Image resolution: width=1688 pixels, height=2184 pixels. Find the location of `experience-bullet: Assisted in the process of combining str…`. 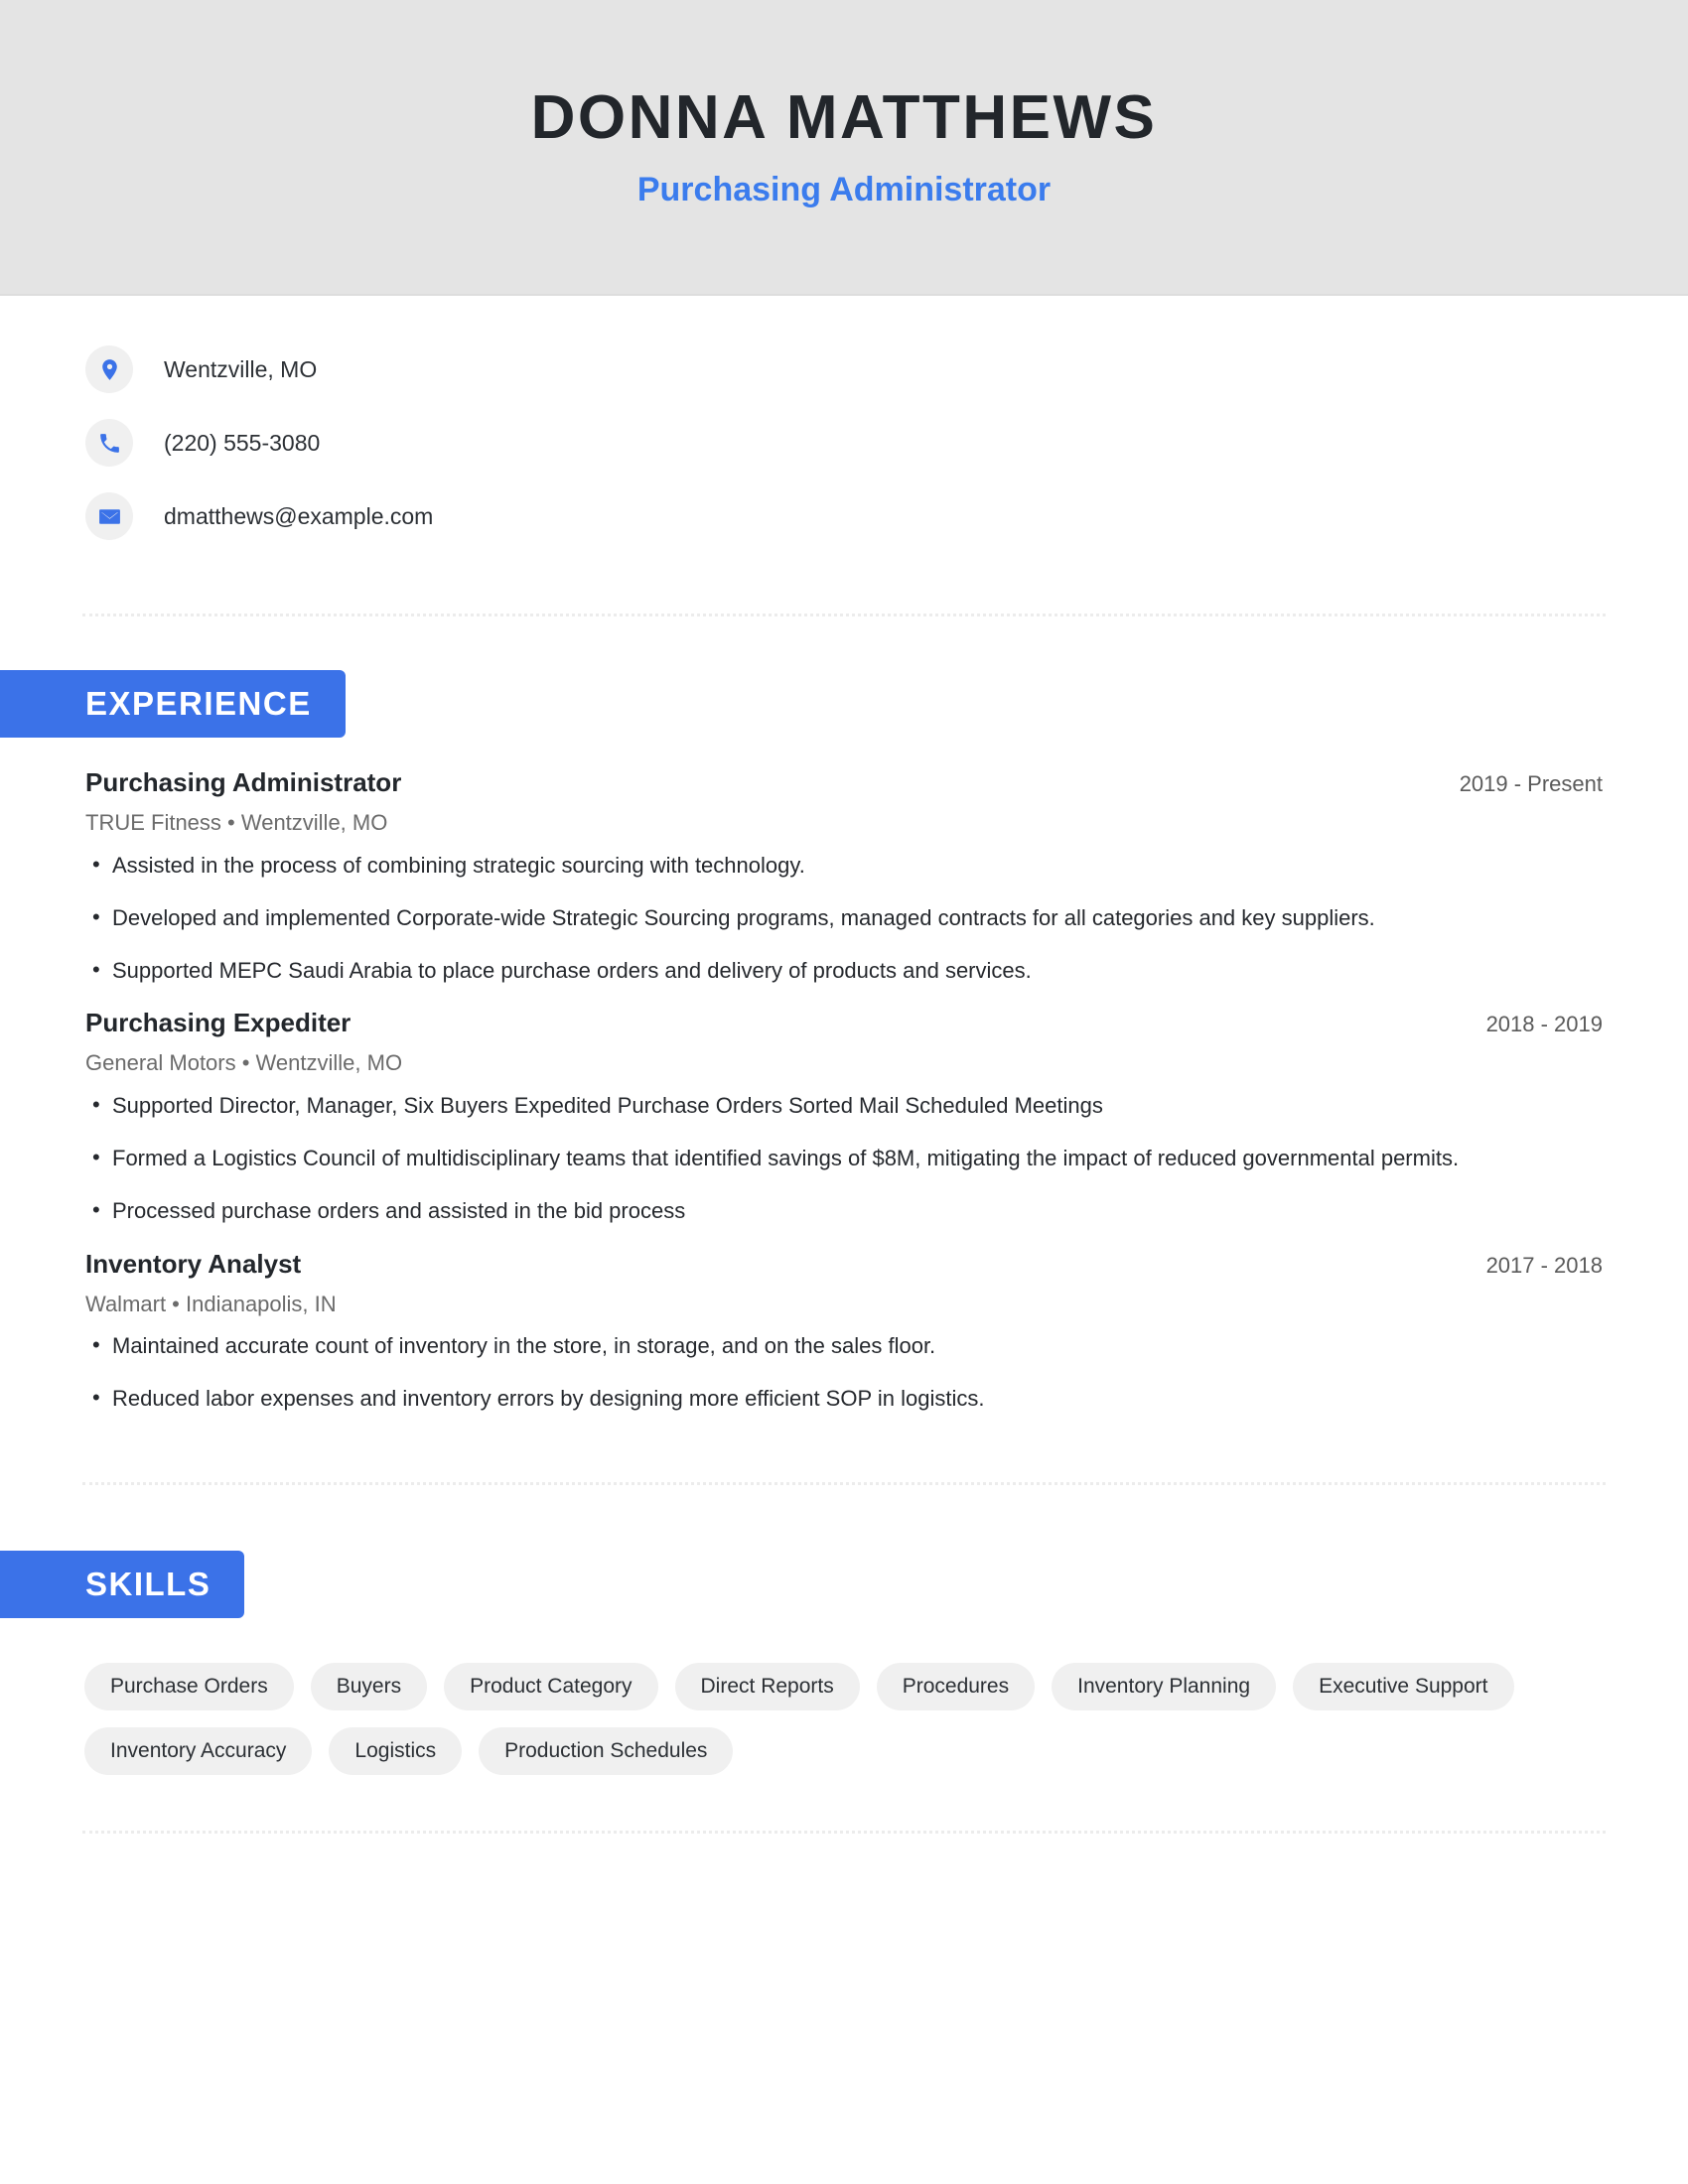

experience-bullet: Assisted in the process of combining str… is located at coordinates (813, 865).